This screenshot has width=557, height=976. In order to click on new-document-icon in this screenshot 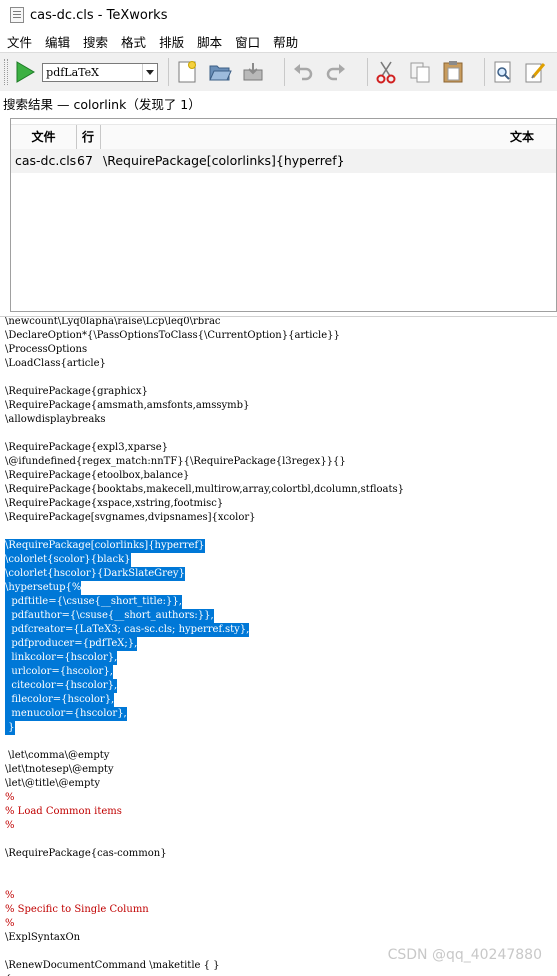, I will do `click(187, 72)`.